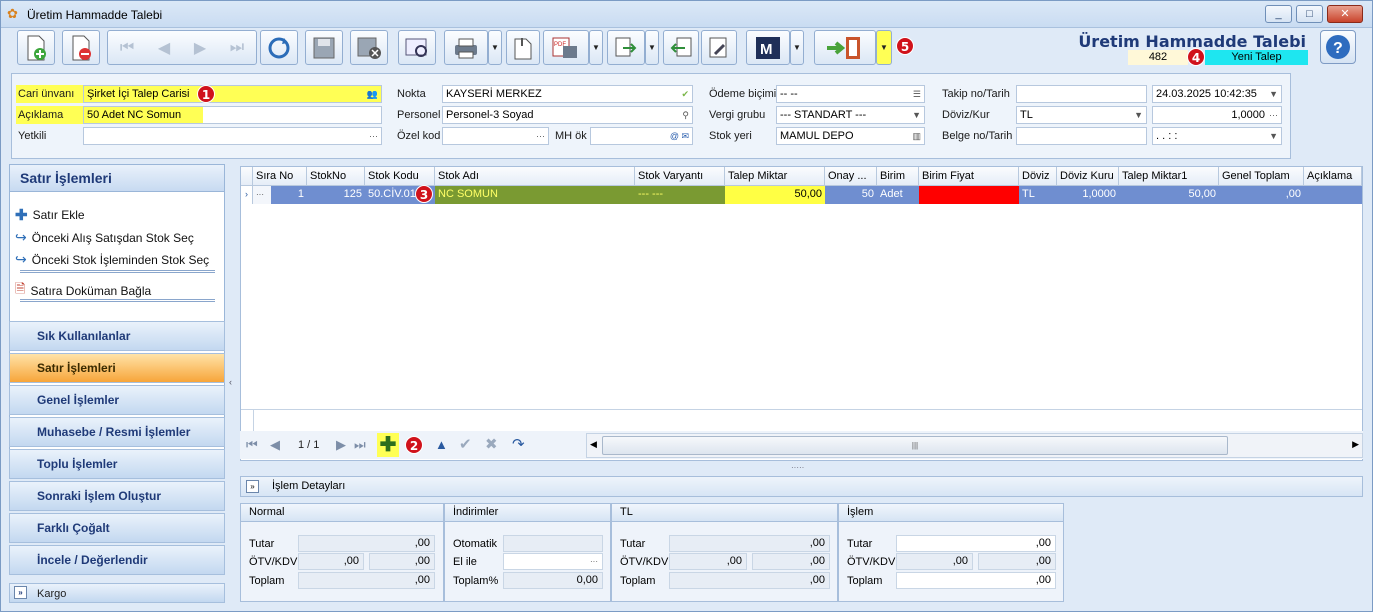 Image resolution: width=1373 pixels, height=612 pixels. Describe the element at coordinates (324, 47) in the screenshot. I see `save-button` at that location.